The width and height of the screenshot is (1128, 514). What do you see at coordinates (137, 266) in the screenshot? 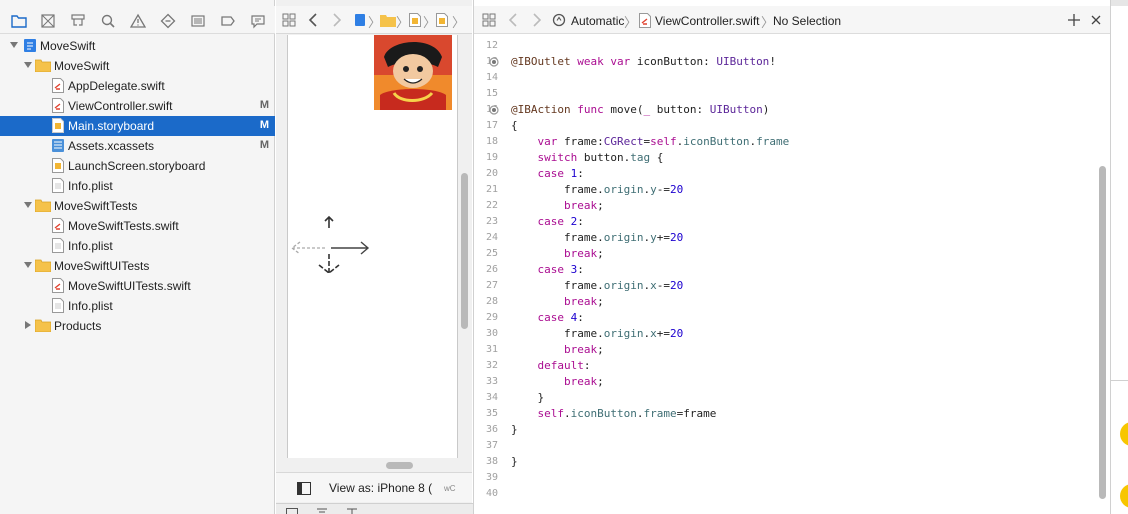
I see `tree-row-group: MoveSwiftUITests` at bounding box center [137, 266].